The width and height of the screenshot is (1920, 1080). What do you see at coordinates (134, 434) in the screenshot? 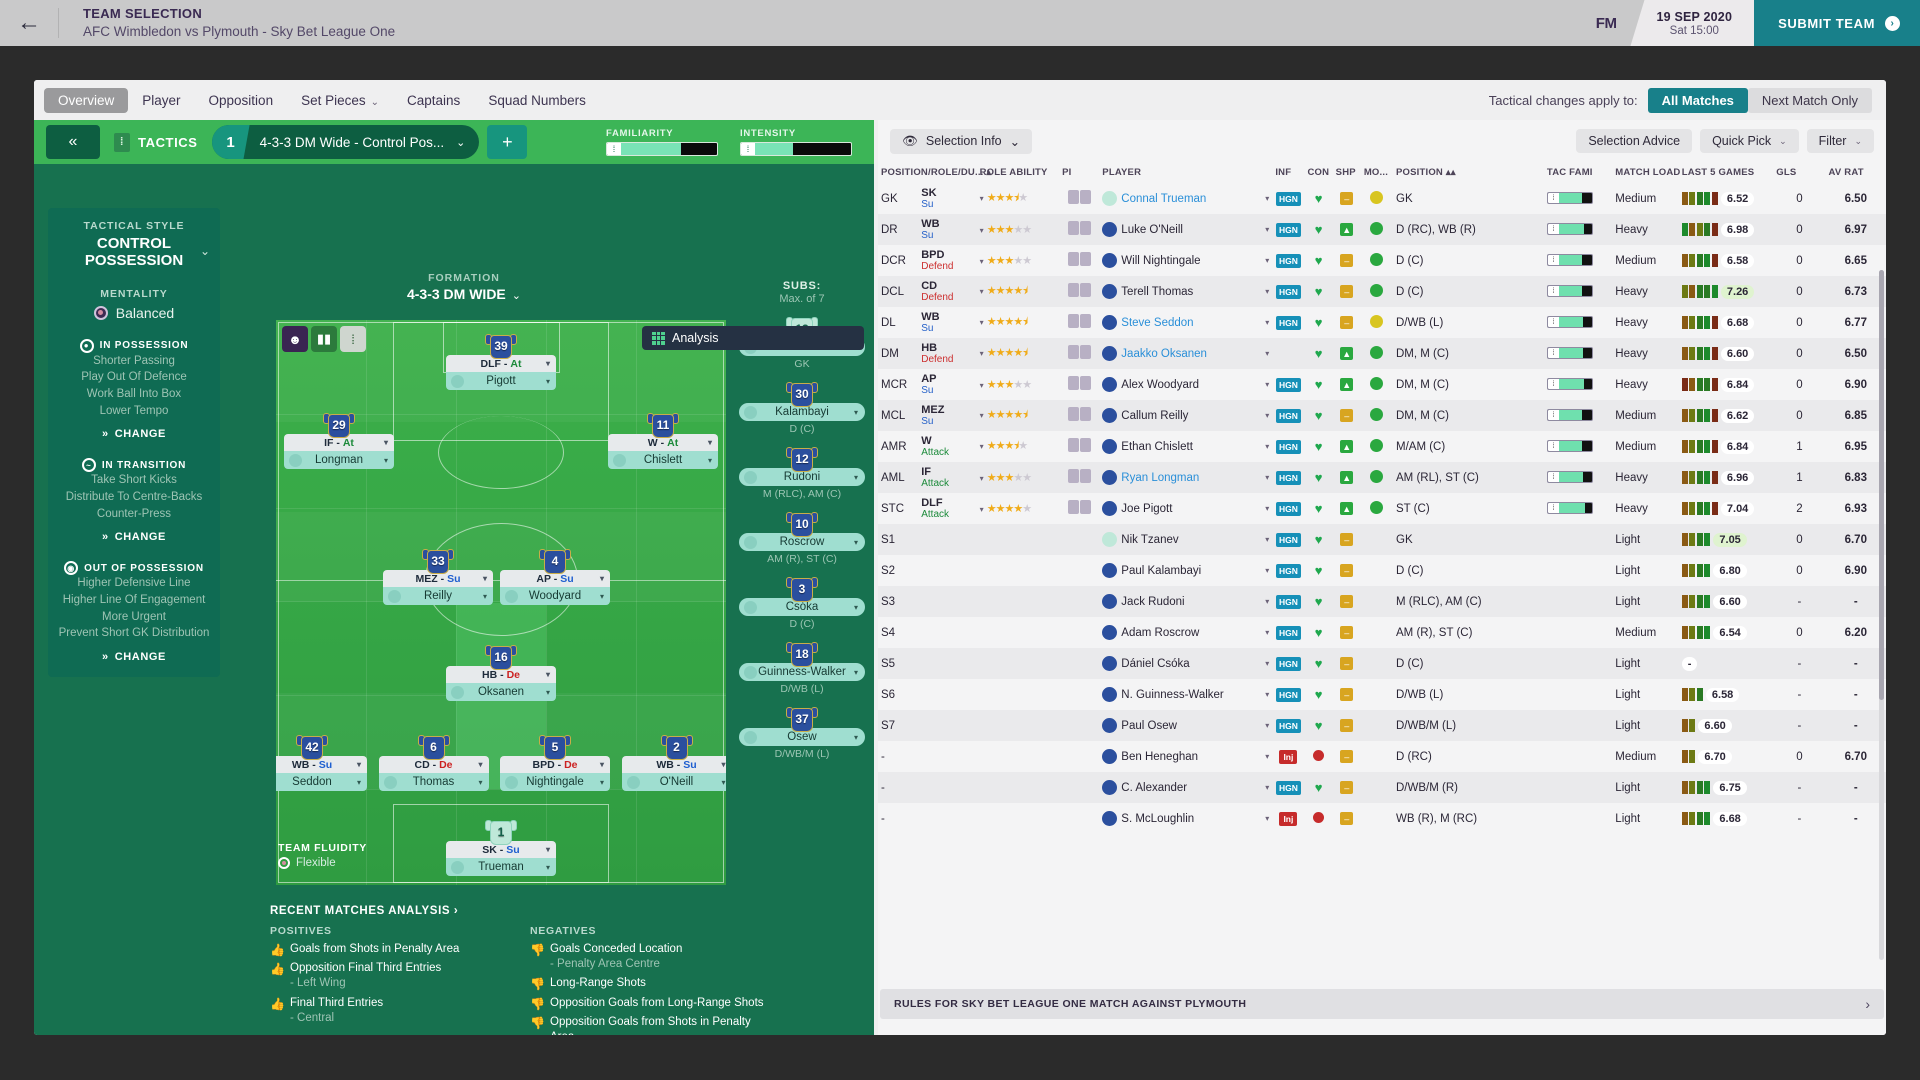
I see `change-in-possession-button: » CHANGE` at bounding box center [134, 434].